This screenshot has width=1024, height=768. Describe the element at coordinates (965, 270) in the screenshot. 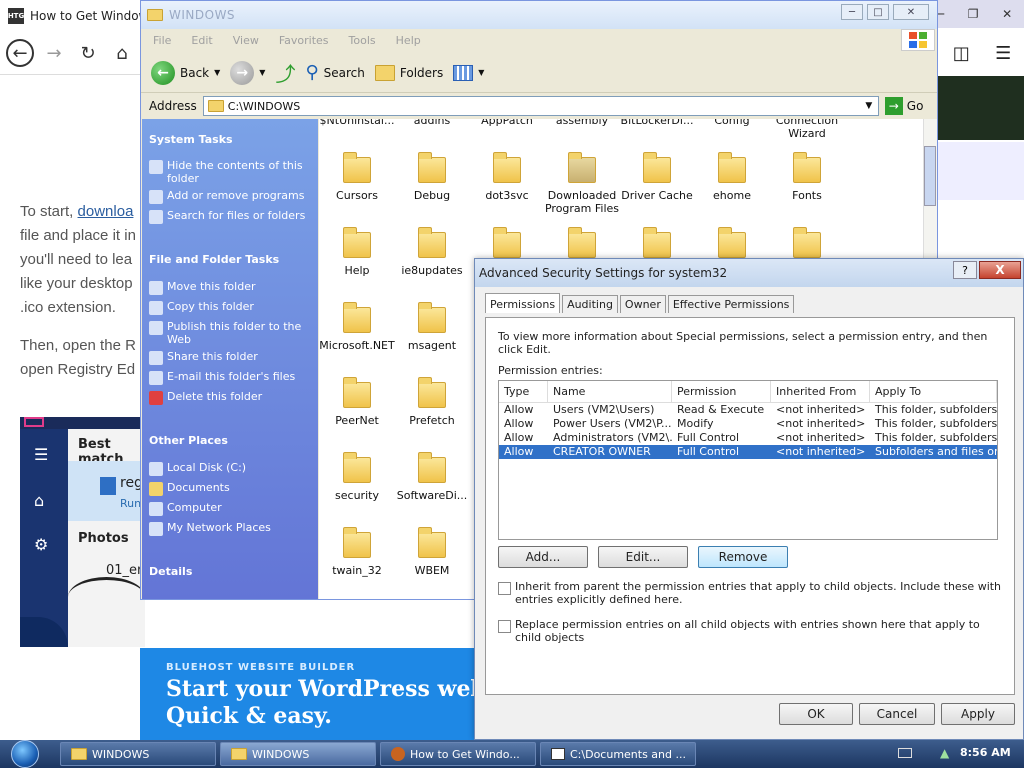

I see `help-button: ?` at that location.